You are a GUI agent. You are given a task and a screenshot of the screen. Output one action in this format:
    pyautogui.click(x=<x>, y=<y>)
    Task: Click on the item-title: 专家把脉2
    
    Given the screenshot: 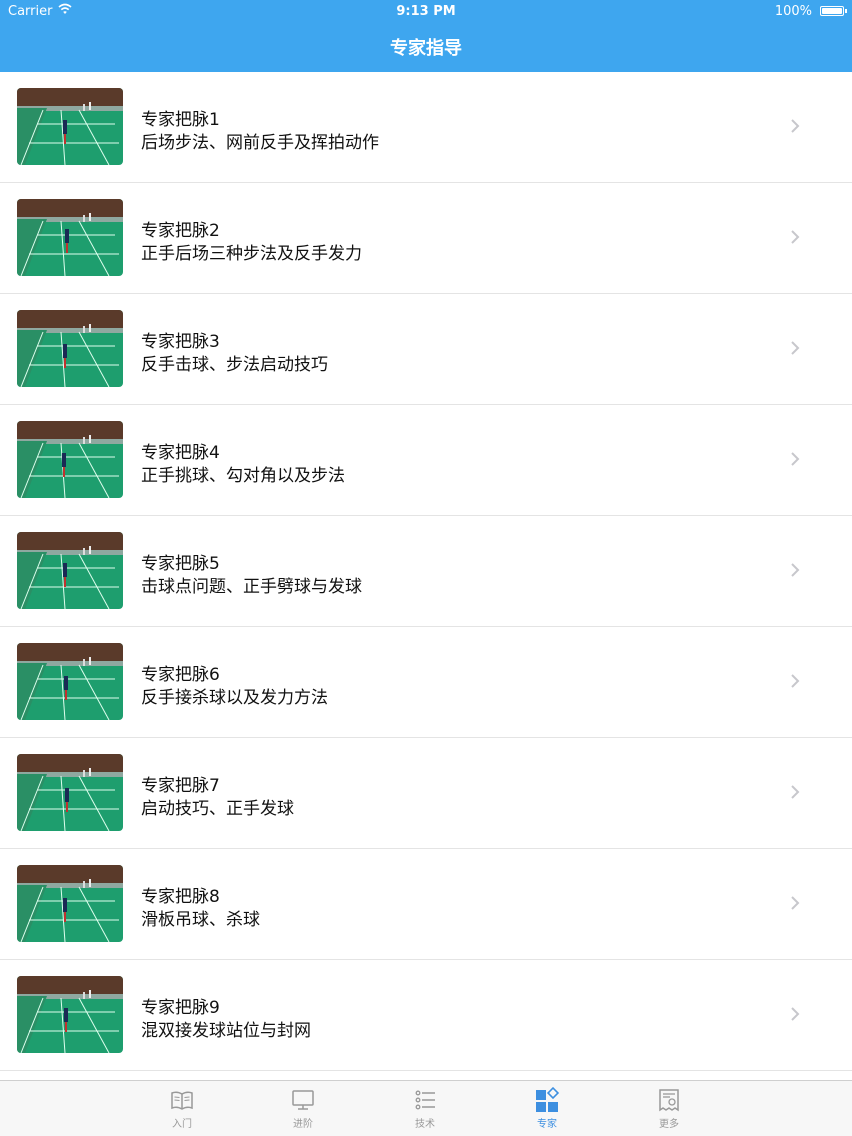 What is the action you would take?
    pyautogui.click(x=180, y=231)
    